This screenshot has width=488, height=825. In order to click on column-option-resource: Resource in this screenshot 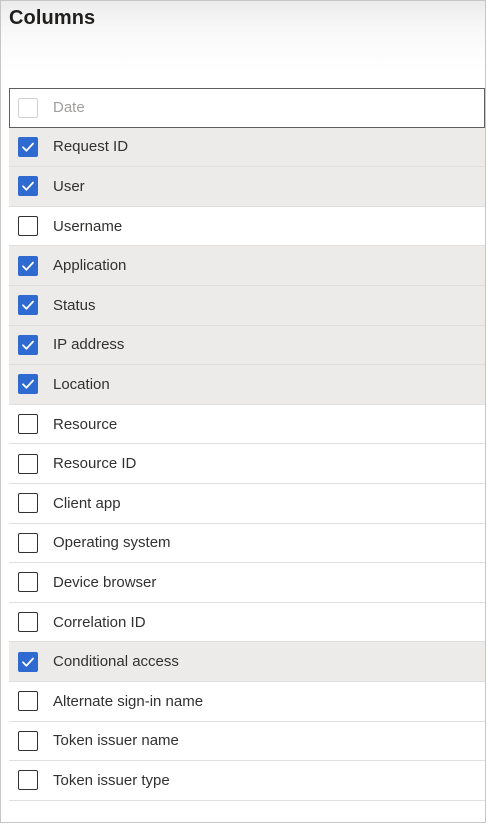, I will do `click(247, 425)`.